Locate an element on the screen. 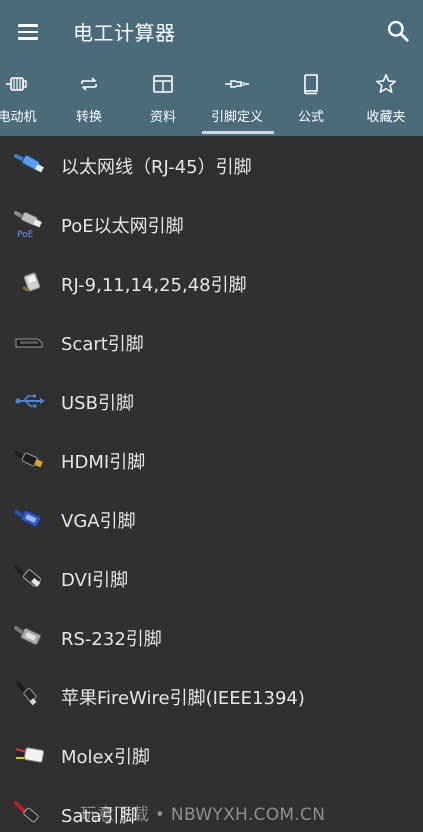 The height and width of the screenshot is (832, 423). resources-icon is located at coordinates (163, 84).